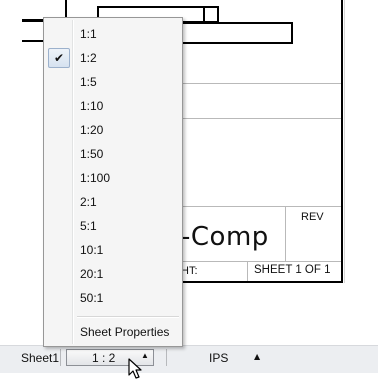 This screenshot has height=391, width=378. What do you see at coordinates (92, 106) in the screenshot?
I see `menu-item-label: 1:10` at bounding box center [92, 106].